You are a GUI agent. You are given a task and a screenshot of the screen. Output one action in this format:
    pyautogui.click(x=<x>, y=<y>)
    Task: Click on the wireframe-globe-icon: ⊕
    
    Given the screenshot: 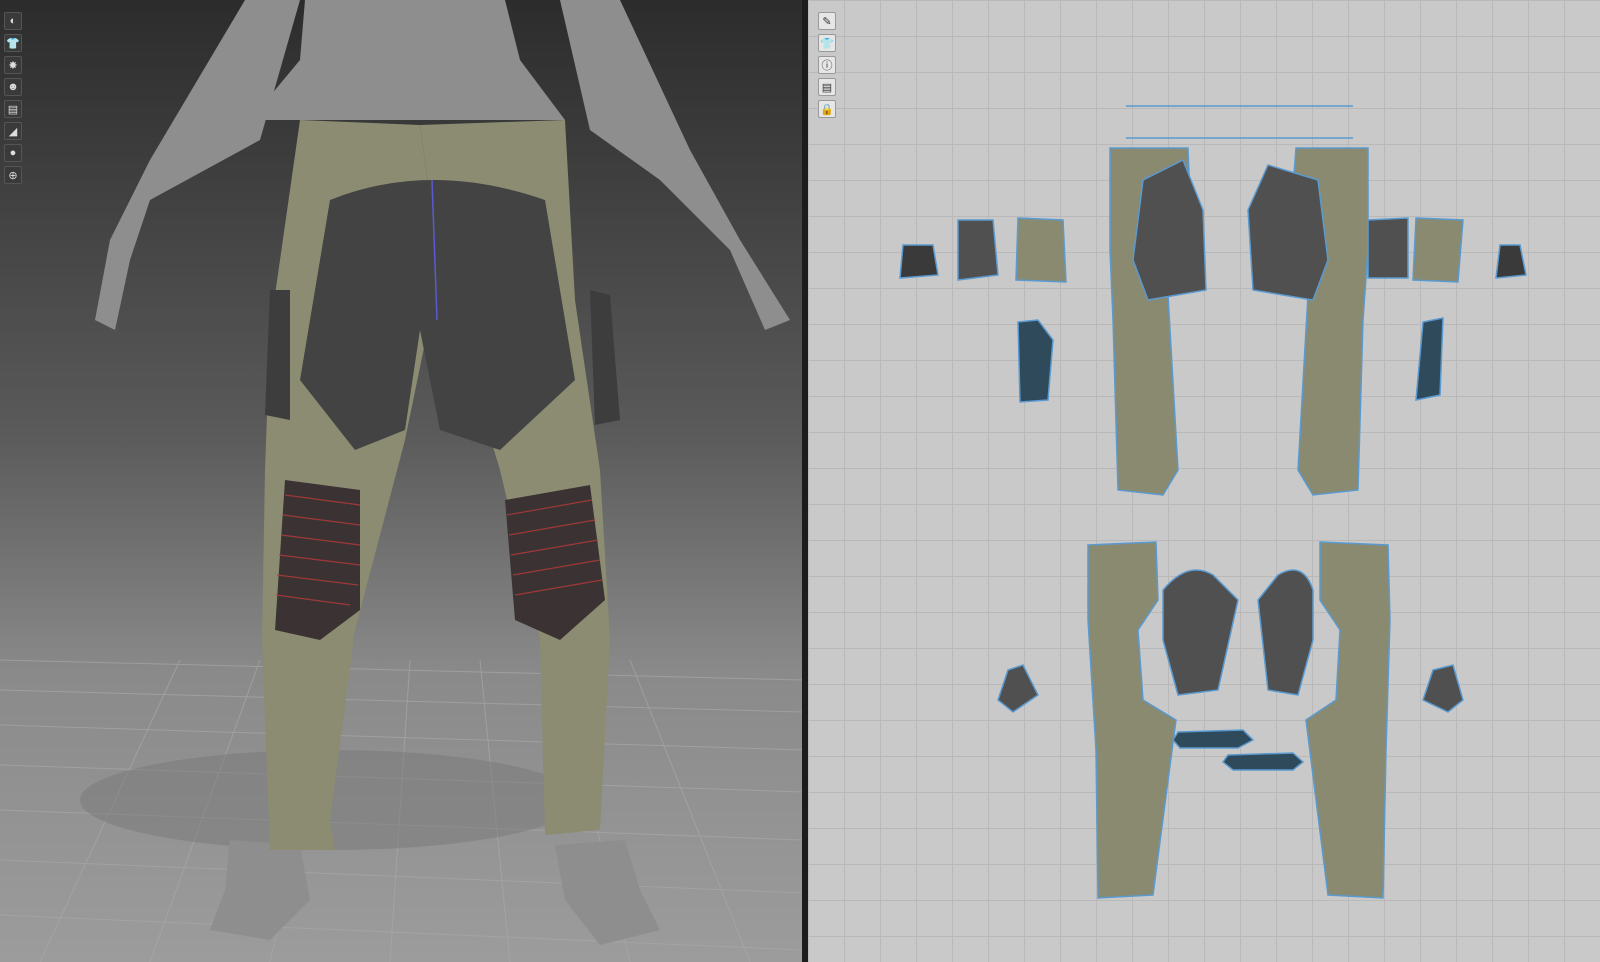 What is the action you would take?
    pyautogui.click(x=13, y=175)
    